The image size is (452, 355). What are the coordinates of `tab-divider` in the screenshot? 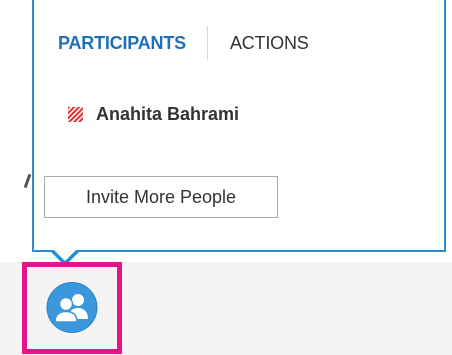 It's located at (207, 43).